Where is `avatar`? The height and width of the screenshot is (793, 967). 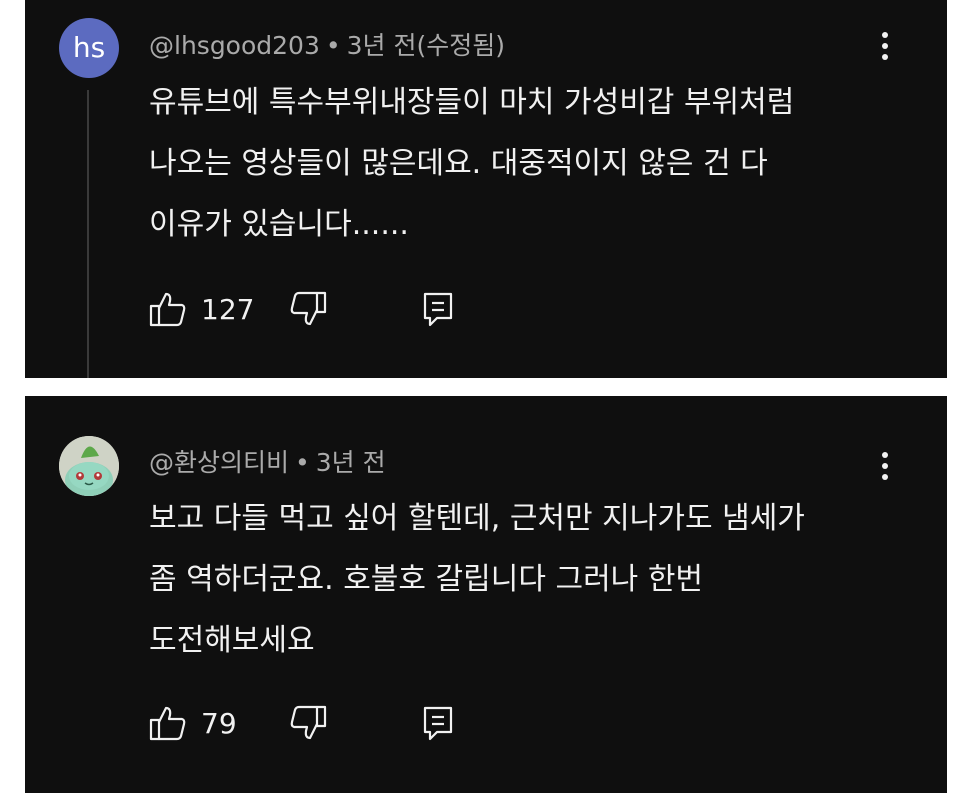 avatar is located at coordinates (89, 466).